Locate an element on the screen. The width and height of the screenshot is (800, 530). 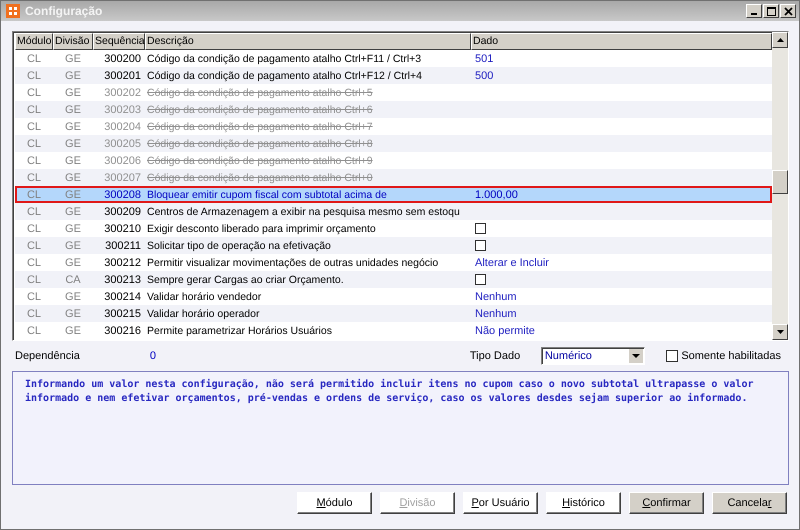
table-row: CL GE 300201 Código da condição de pagamento atalho Ctrl+F12 / Ctrl+4 500 is located at coordinates (393, 75).